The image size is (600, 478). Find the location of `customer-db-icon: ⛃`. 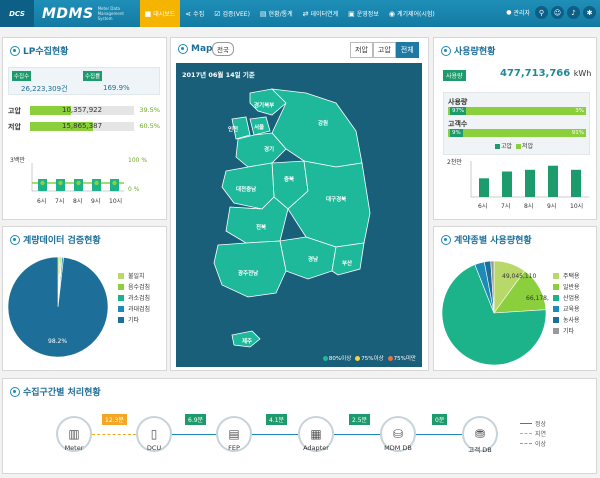

customer-db-icon: ⛃ is located at coordinates (480, 434).